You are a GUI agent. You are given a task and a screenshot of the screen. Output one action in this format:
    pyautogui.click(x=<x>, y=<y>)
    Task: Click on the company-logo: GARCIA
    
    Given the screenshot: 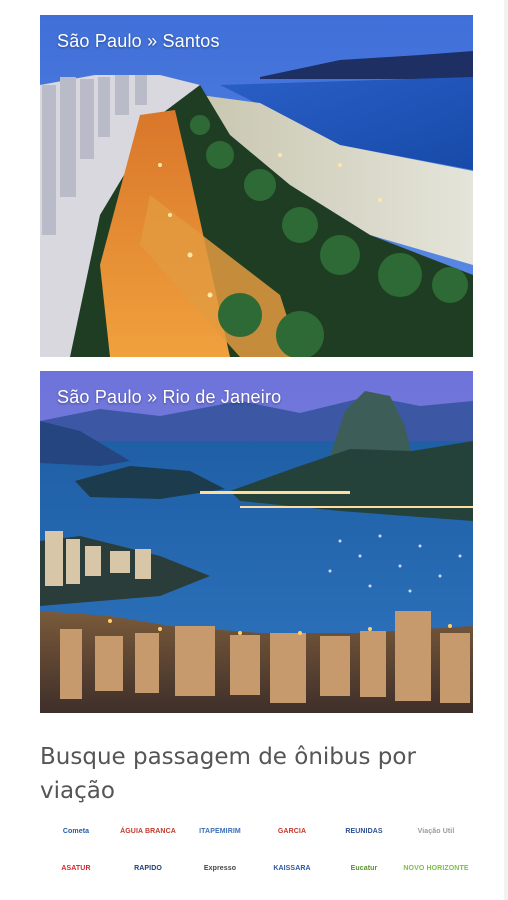 What is the action you would take?
    pyautogui.click(x=292, y=831)
    